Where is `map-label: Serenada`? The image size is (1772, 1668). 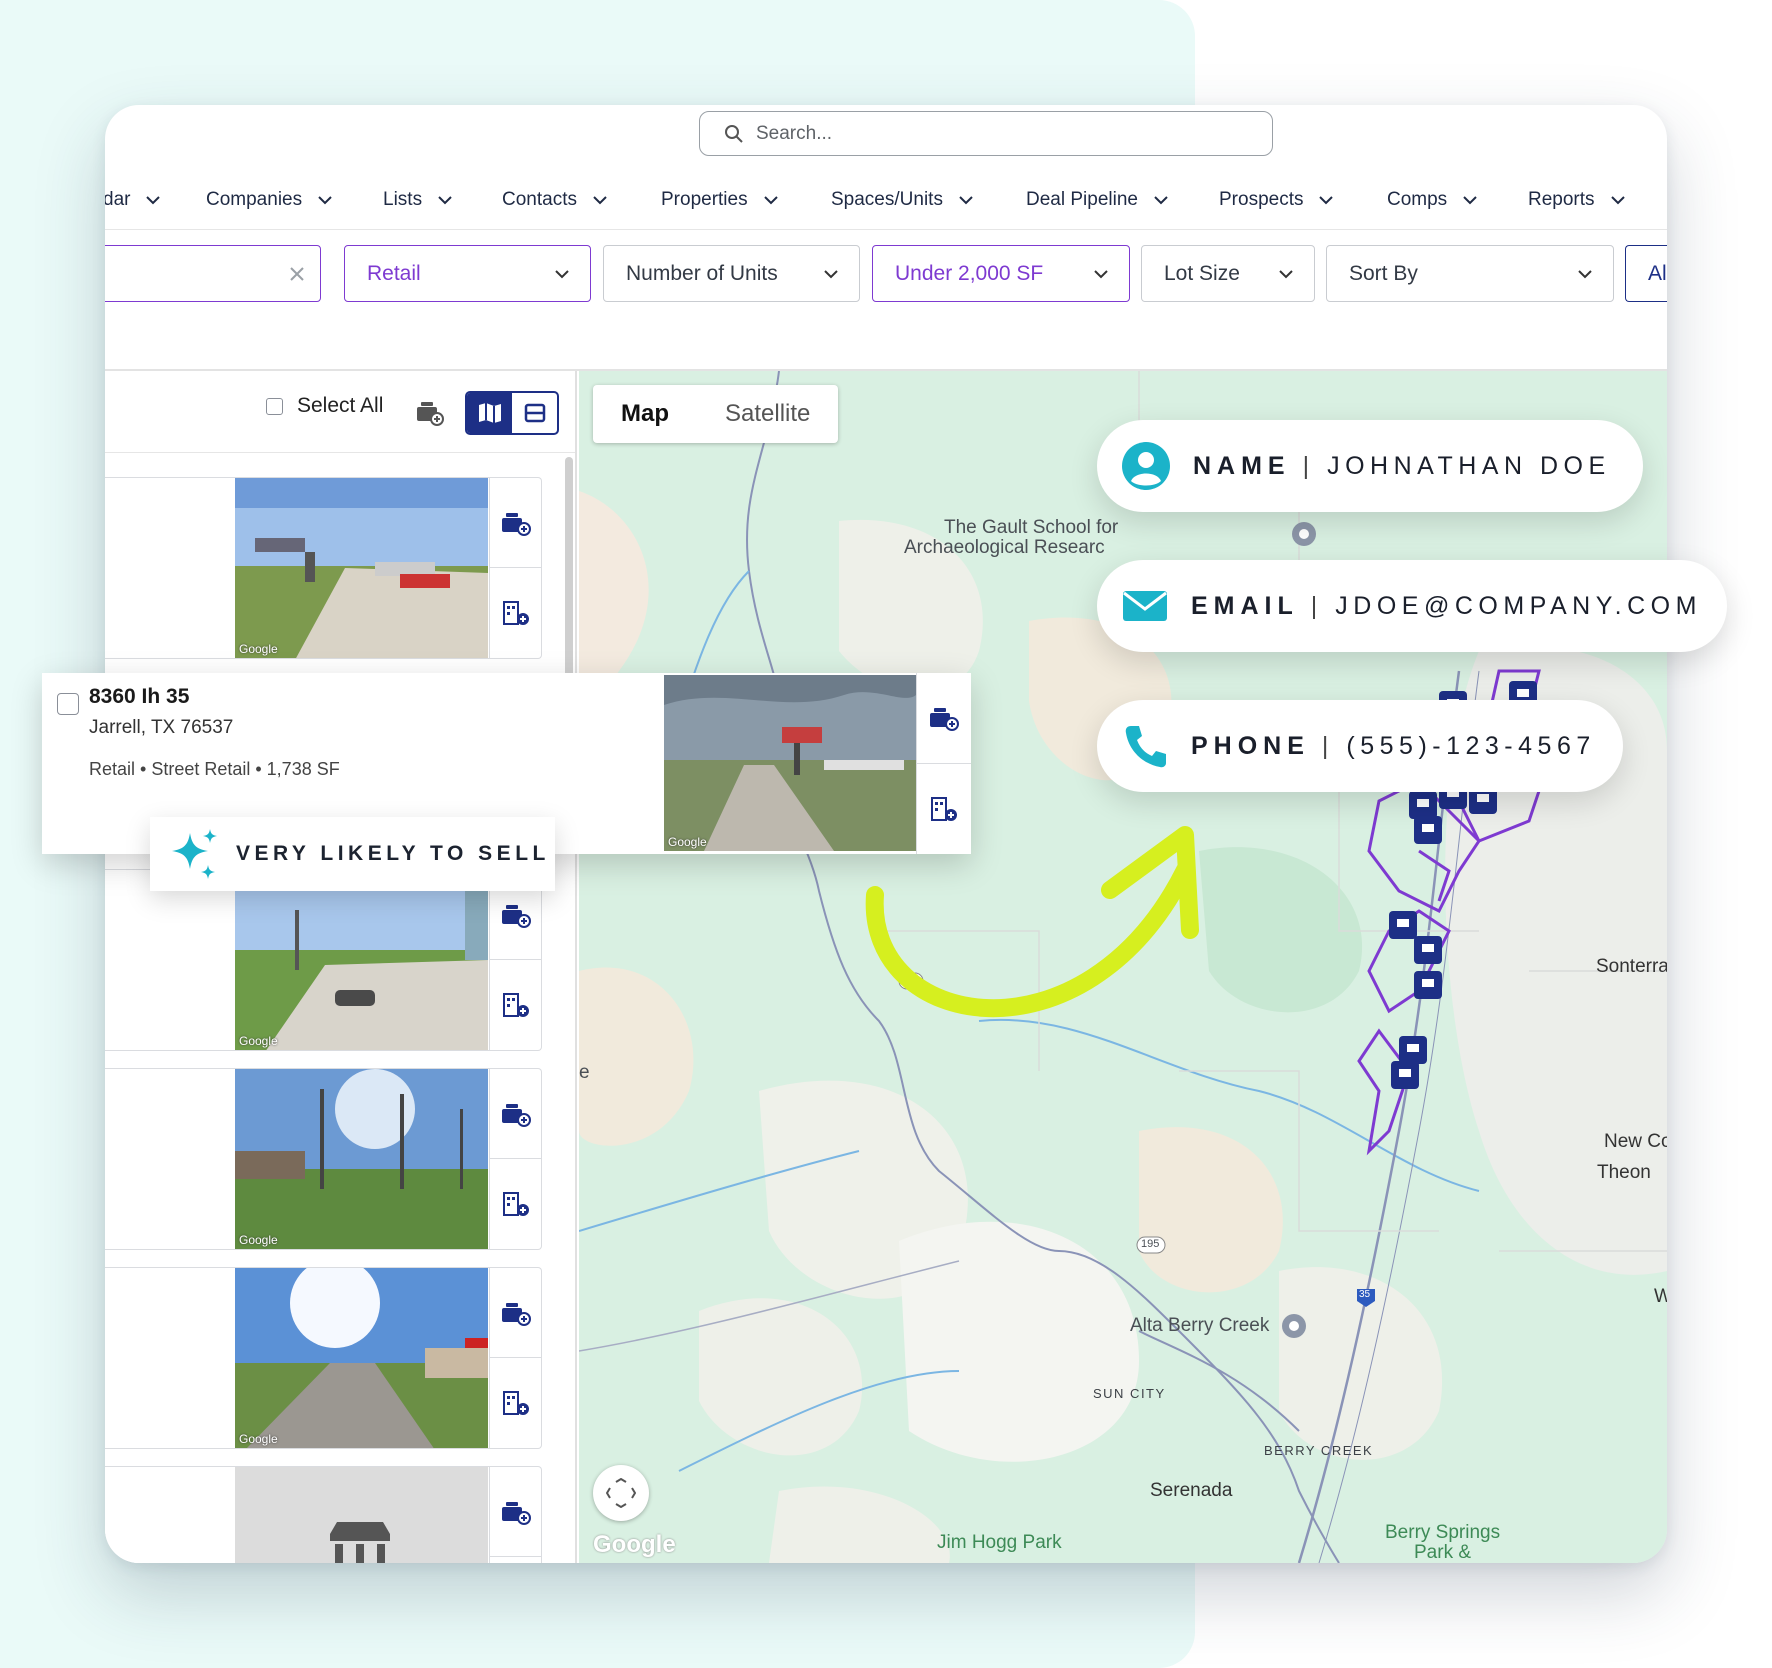 map-label: Serenada is located at coordinates (1191, 1490).